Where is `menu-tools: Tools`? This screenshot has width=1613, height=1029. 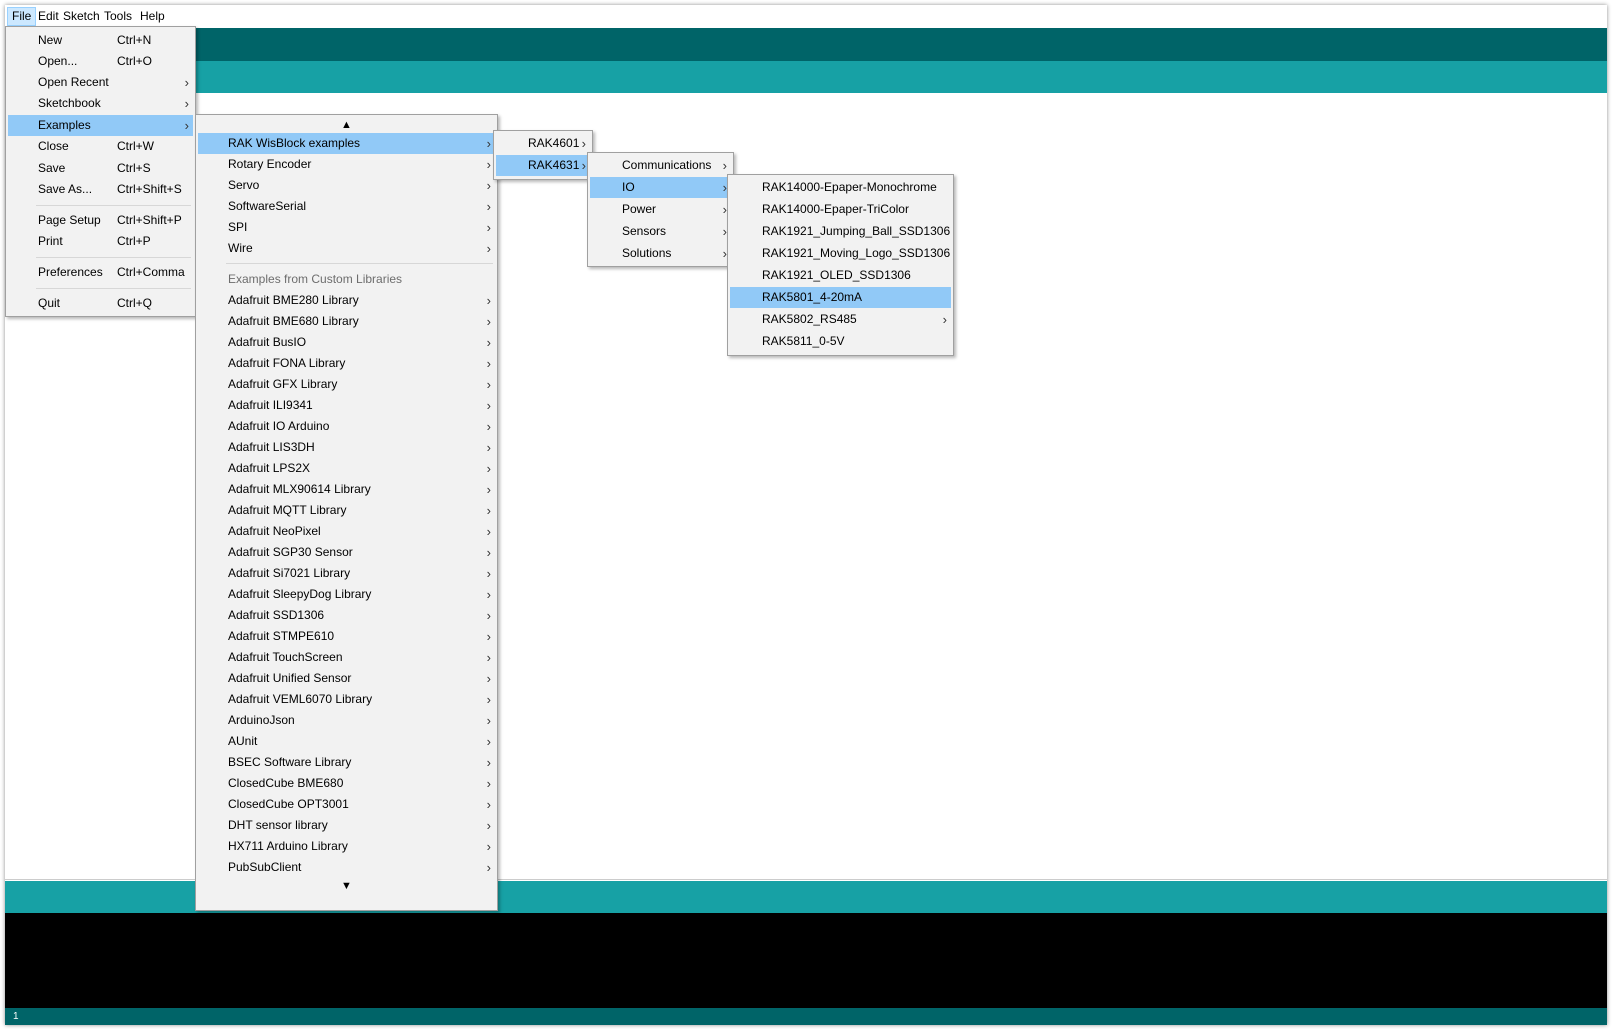 menu-tools: Tools is located at coordinates (118, 16).